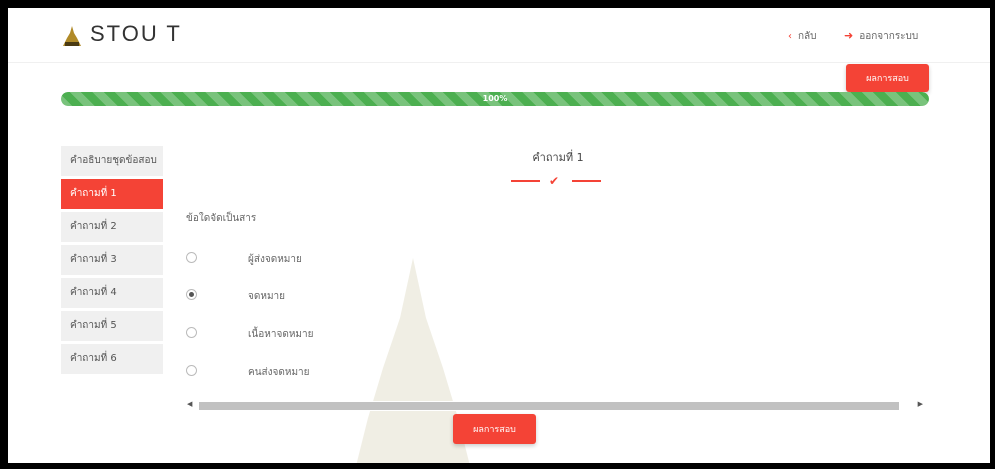 This screenshot has width=995, height=469. I want to click on exam-result-button-bottom: ผลการสอบ, so click(494, 429).